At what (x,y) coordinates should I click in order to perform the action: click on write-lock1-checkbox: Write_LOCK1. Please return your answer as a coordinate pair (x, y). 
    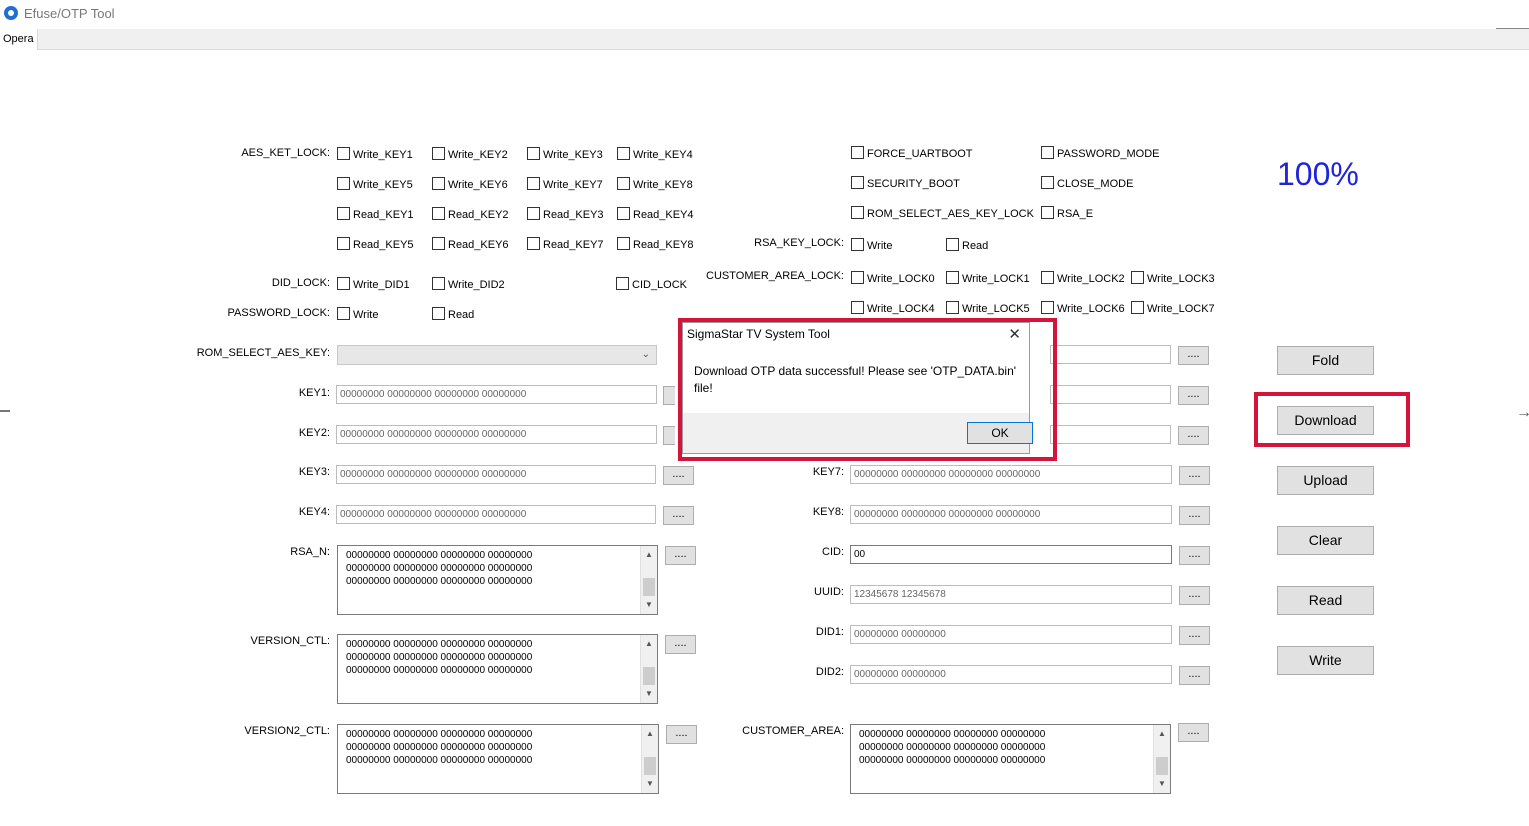
    Looking at the image, I should click on (988, 278).